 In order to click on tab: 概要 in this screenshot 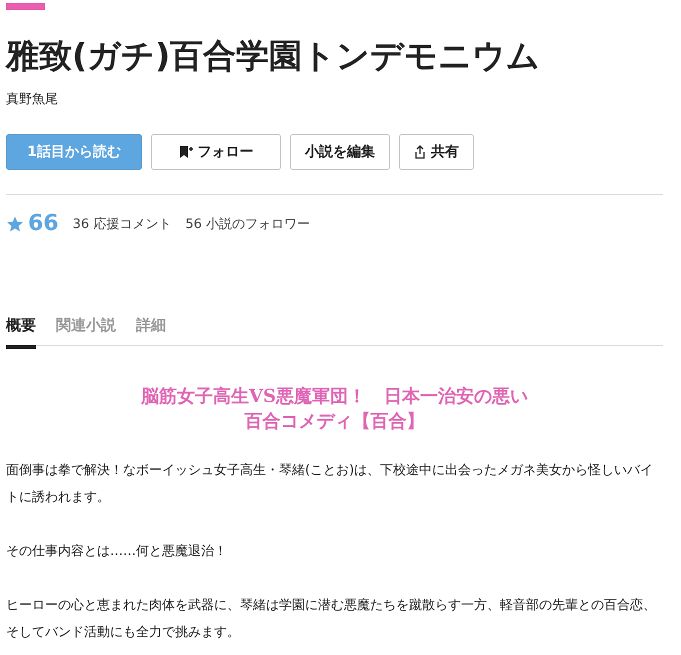, I will do `click(21, 332)`.